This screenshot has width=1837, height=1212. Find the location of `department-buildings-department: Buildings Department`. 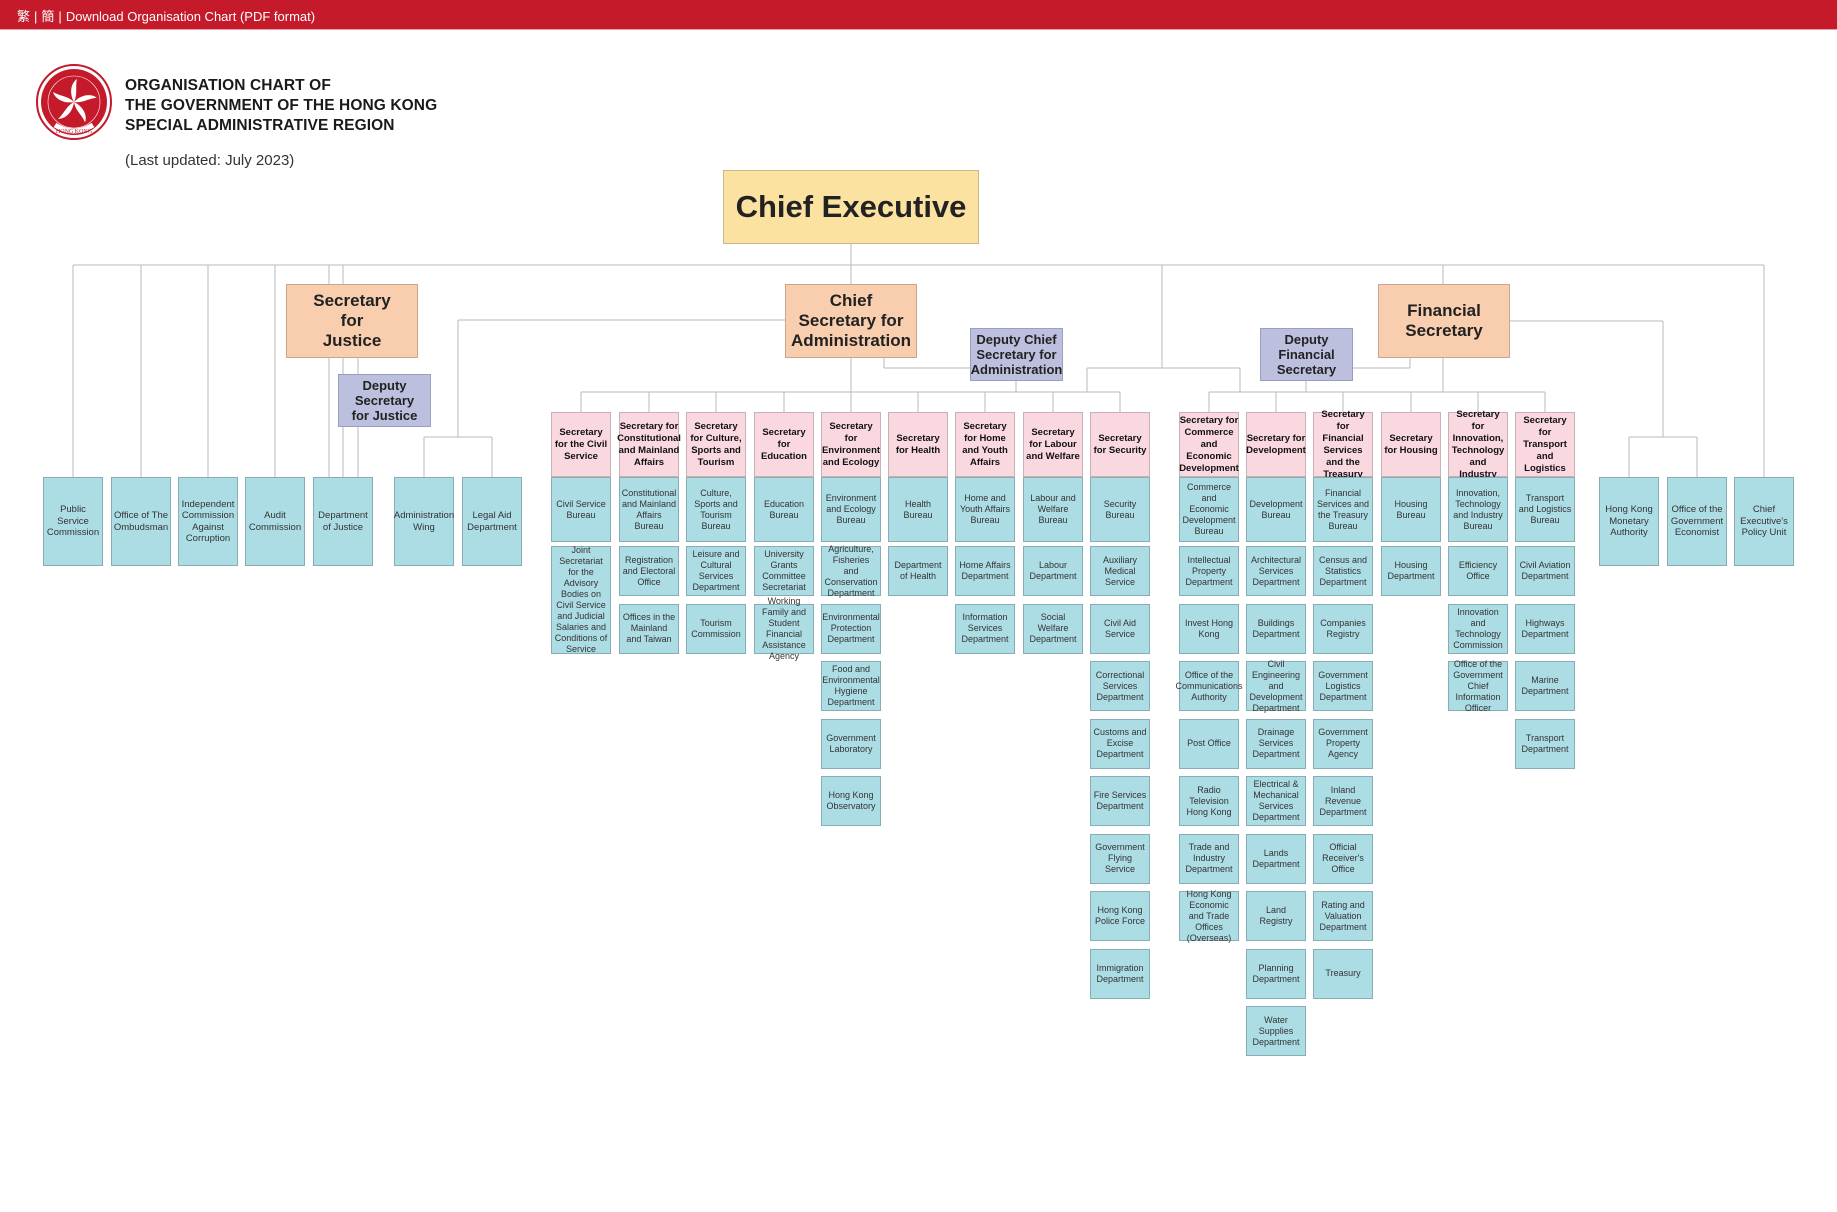

department-buildings-department: Buildings Department is located at coordinates (1276, 628).